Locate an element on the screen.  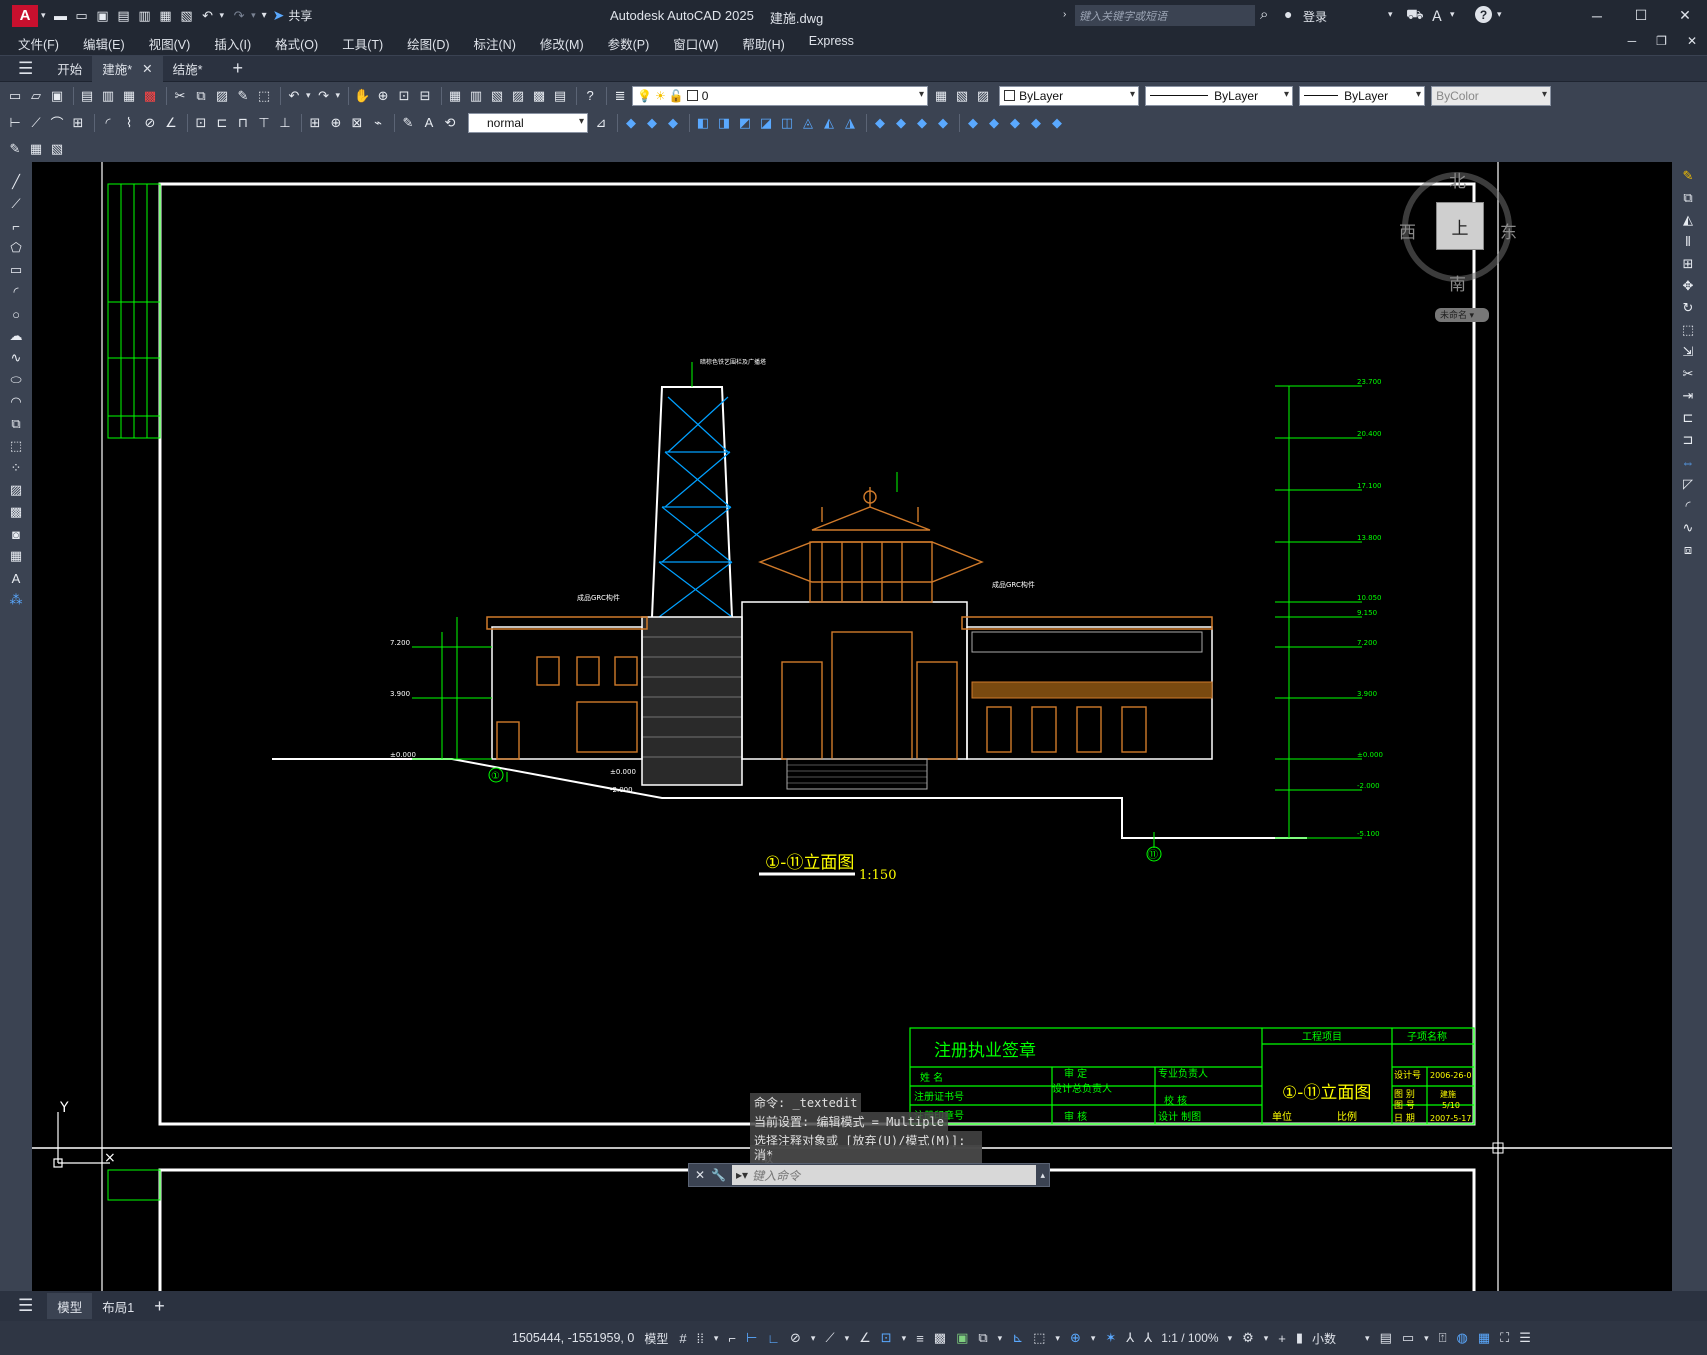
lineweight-combo: ByLayer ▾ is located at coordinates (1362, 95).